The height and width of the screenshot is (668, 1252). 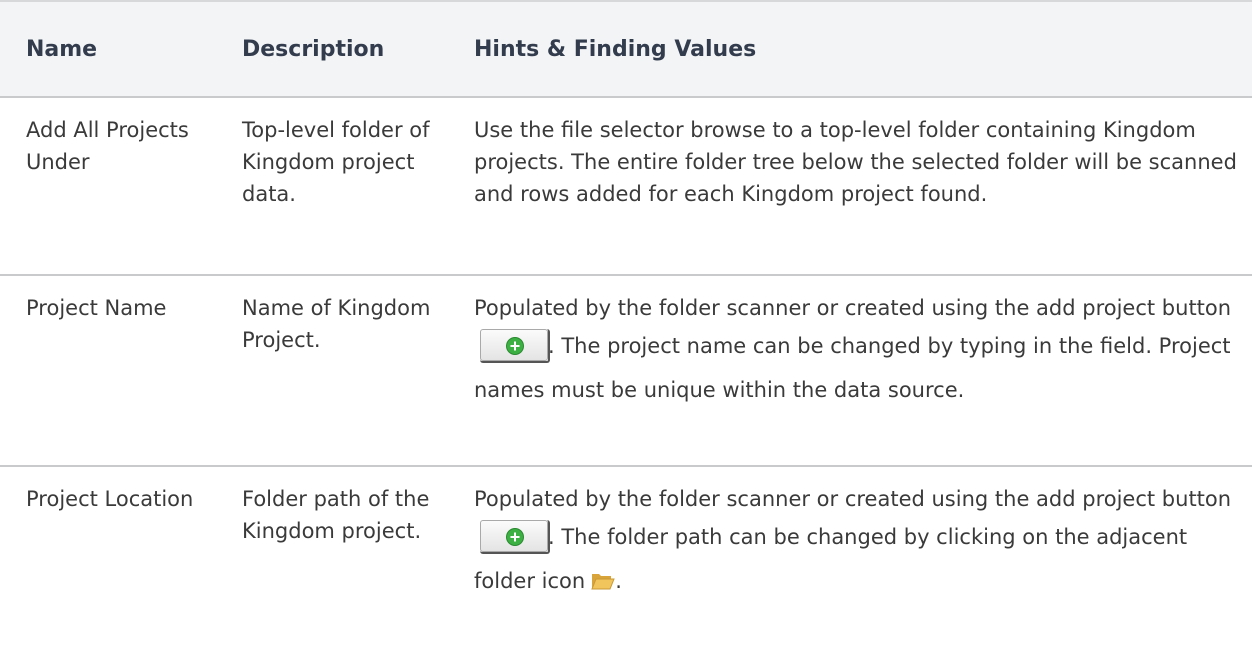 I want to click on row-description: Name of Kingdom Project., so click(x=346, y=371).